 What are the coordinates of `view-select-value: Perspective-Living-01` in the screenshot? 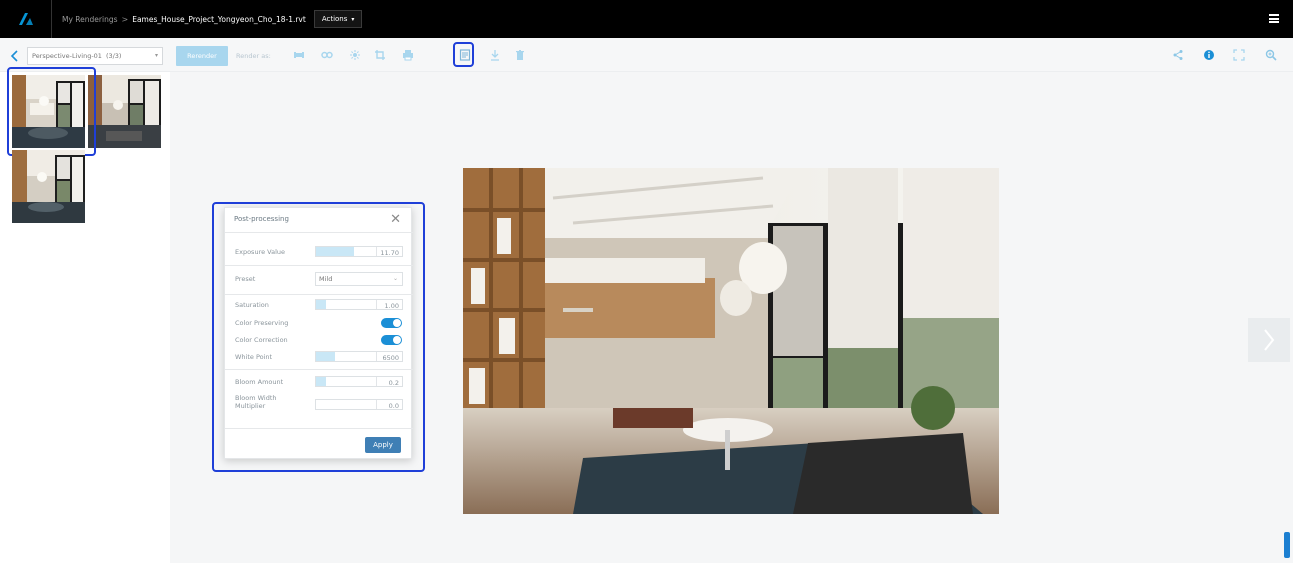 It's located at (67, 56).